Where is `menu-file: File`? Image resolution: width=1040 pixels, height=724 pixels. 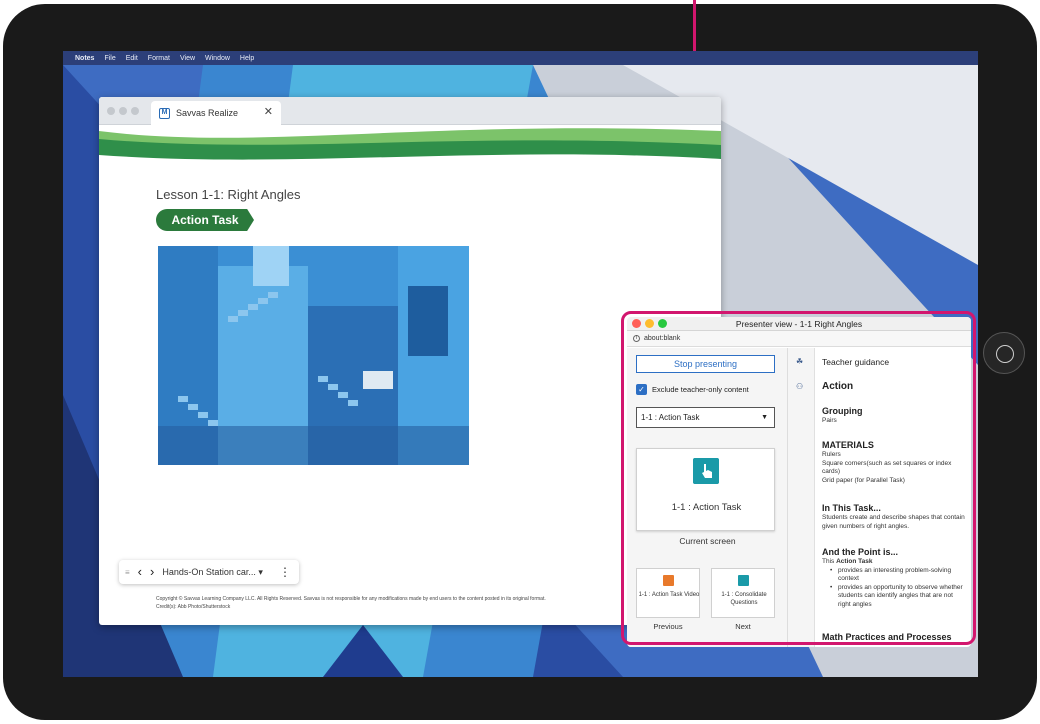 menu-file: File is located at coordinates (109, 58).